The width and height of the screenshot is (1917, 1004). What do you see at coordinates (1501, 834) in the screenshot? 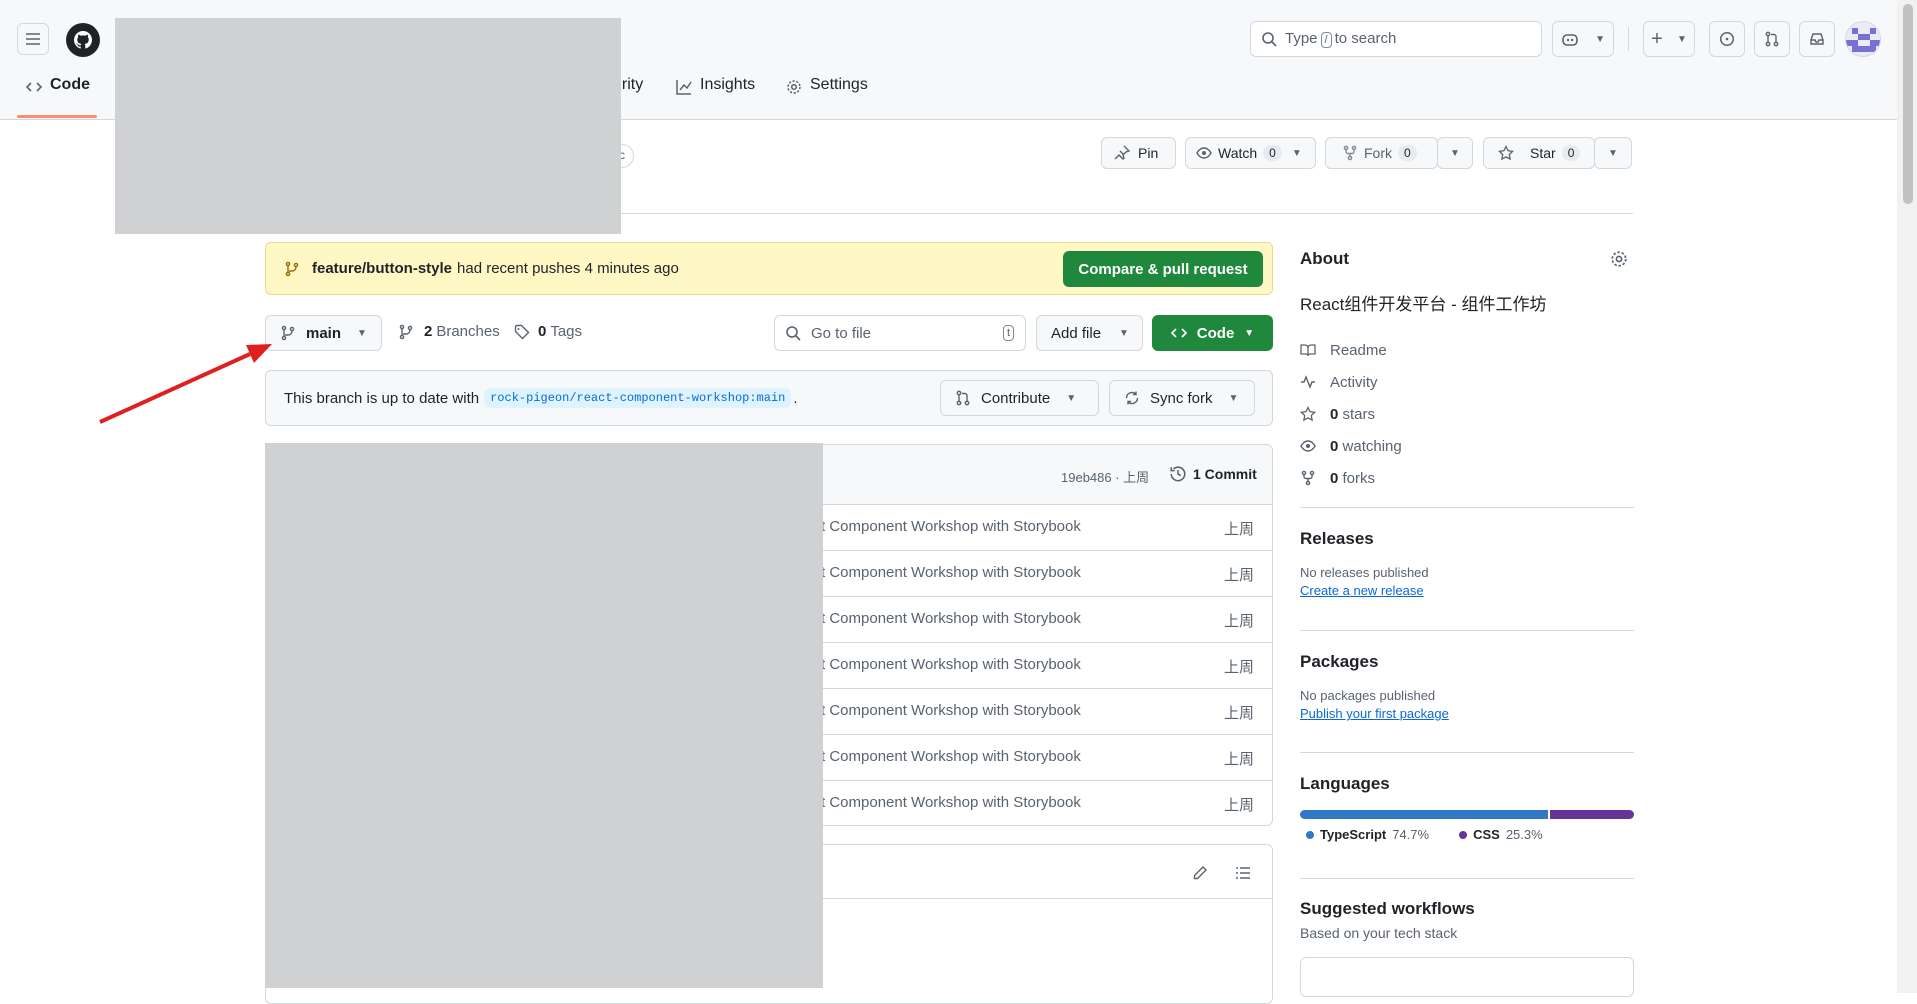
I see `language-item: CSS 25.3%` at bounding box center [1501, 834].